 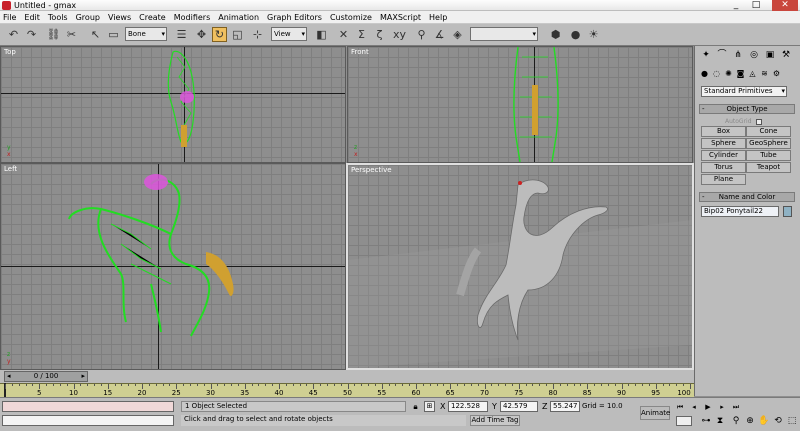 What do you see at coordinates (743, 121) in the screenshot?
I see `autogrid-checkbox: AutoGrid` at bounding box center [743, 121].